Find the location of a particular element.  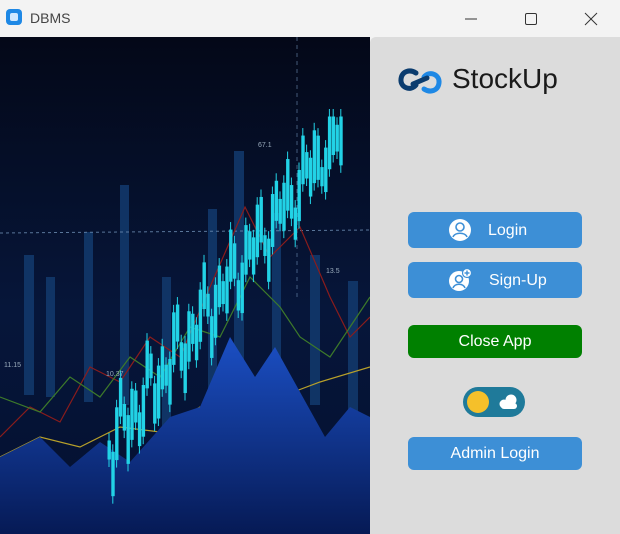

close-app-button: Close App is located at coordinates (495, 341).